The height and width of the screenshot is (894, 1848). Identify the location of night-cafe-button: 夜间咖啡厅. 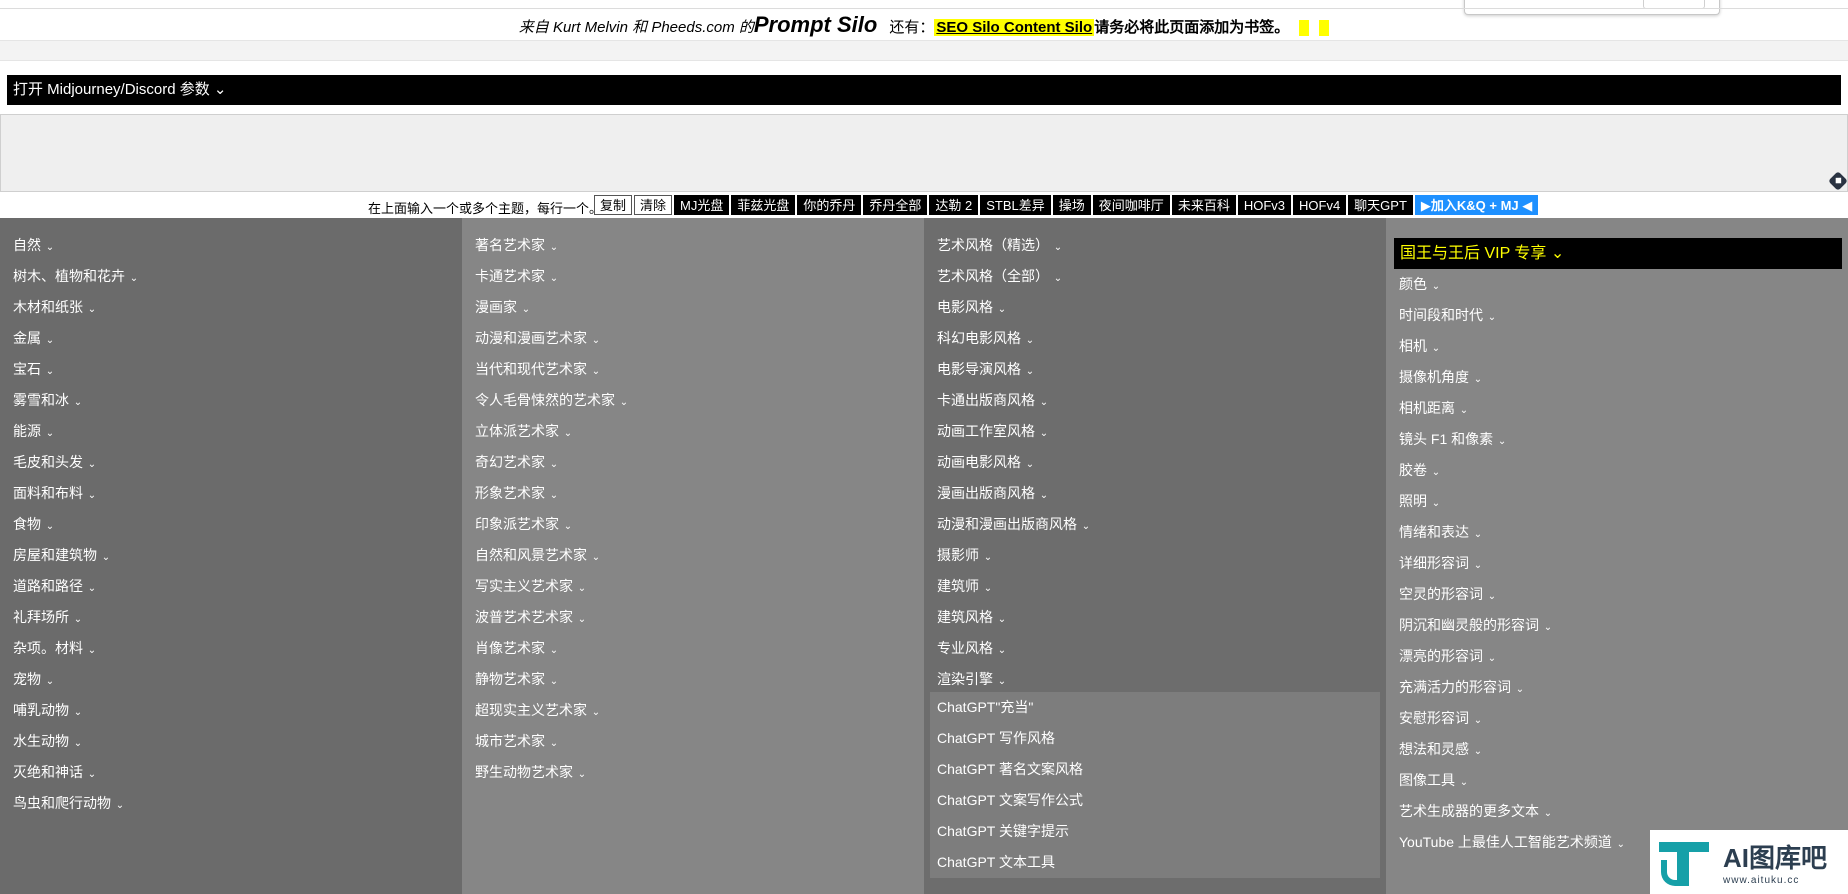
(1131, 205).